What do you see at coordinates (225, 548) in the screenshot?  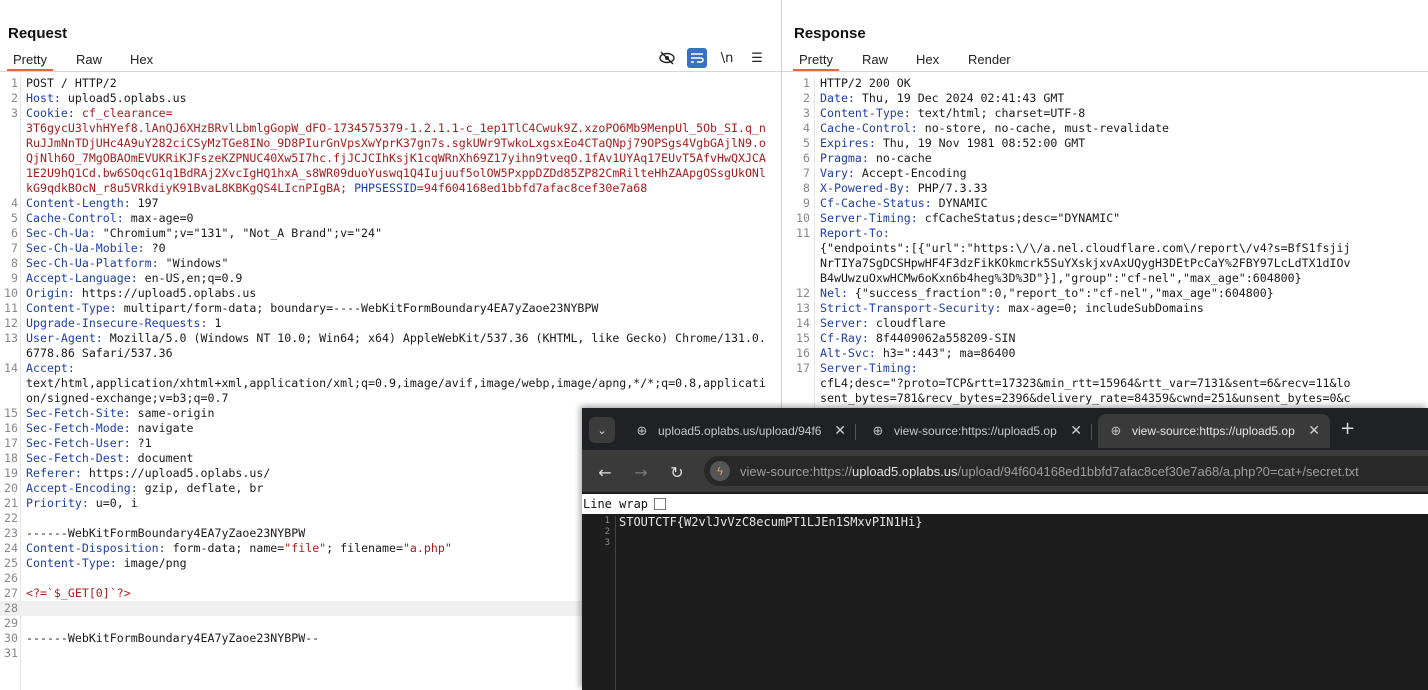 I see `code-text: form-data; name=` at bounding box center [225, 548].